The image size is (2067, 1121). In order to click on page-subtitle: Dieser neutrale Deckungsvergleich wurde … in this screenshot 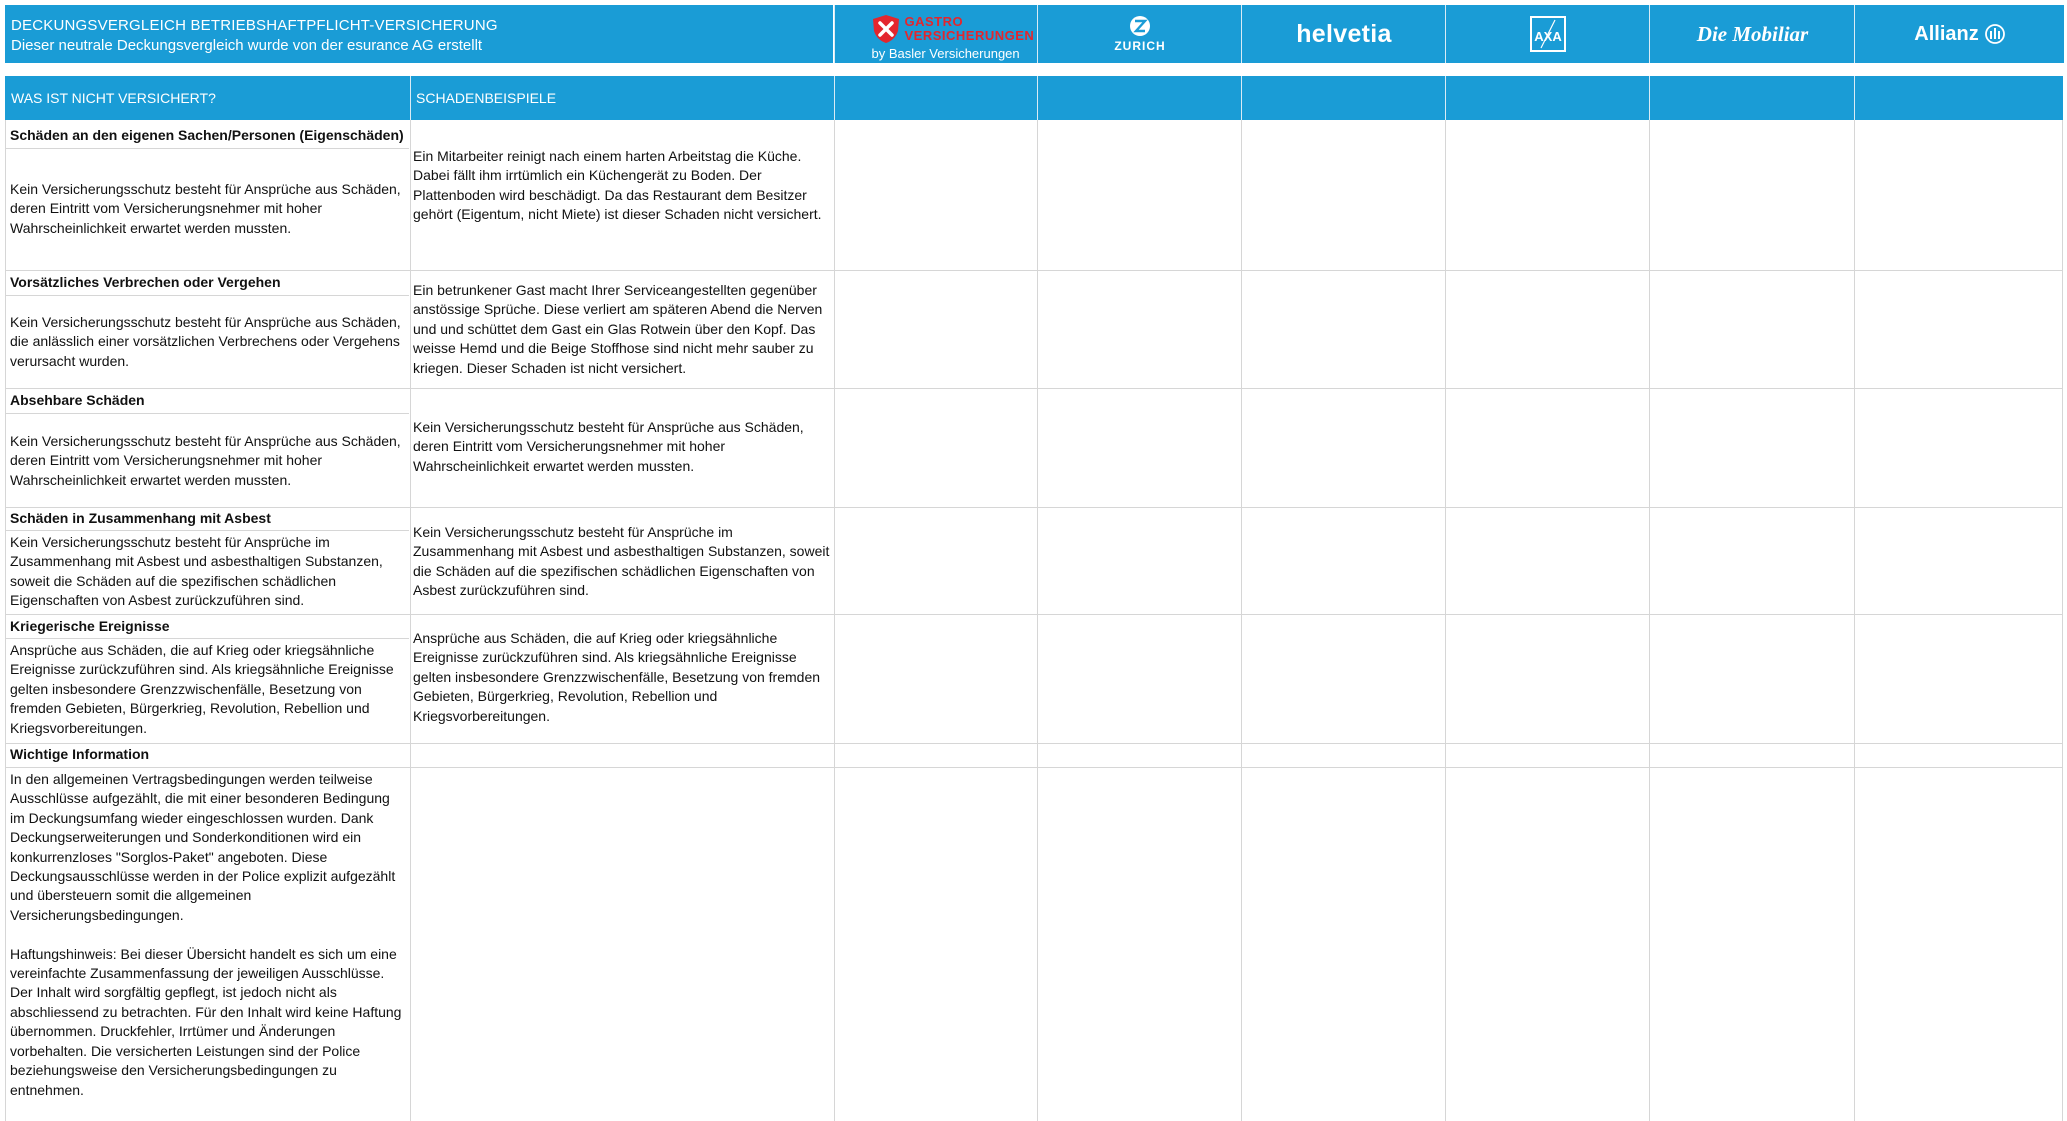, I will do `click(247, 45)`.